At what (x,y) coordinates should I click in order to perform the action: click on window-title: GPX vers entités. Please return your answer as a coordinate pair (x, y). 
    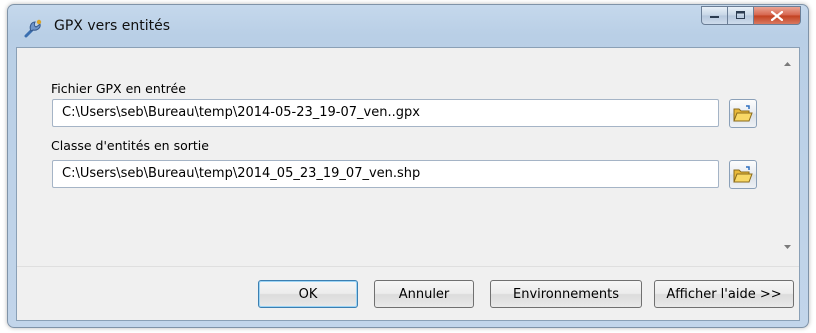
    Looking at the image, I should click on (112, 26).